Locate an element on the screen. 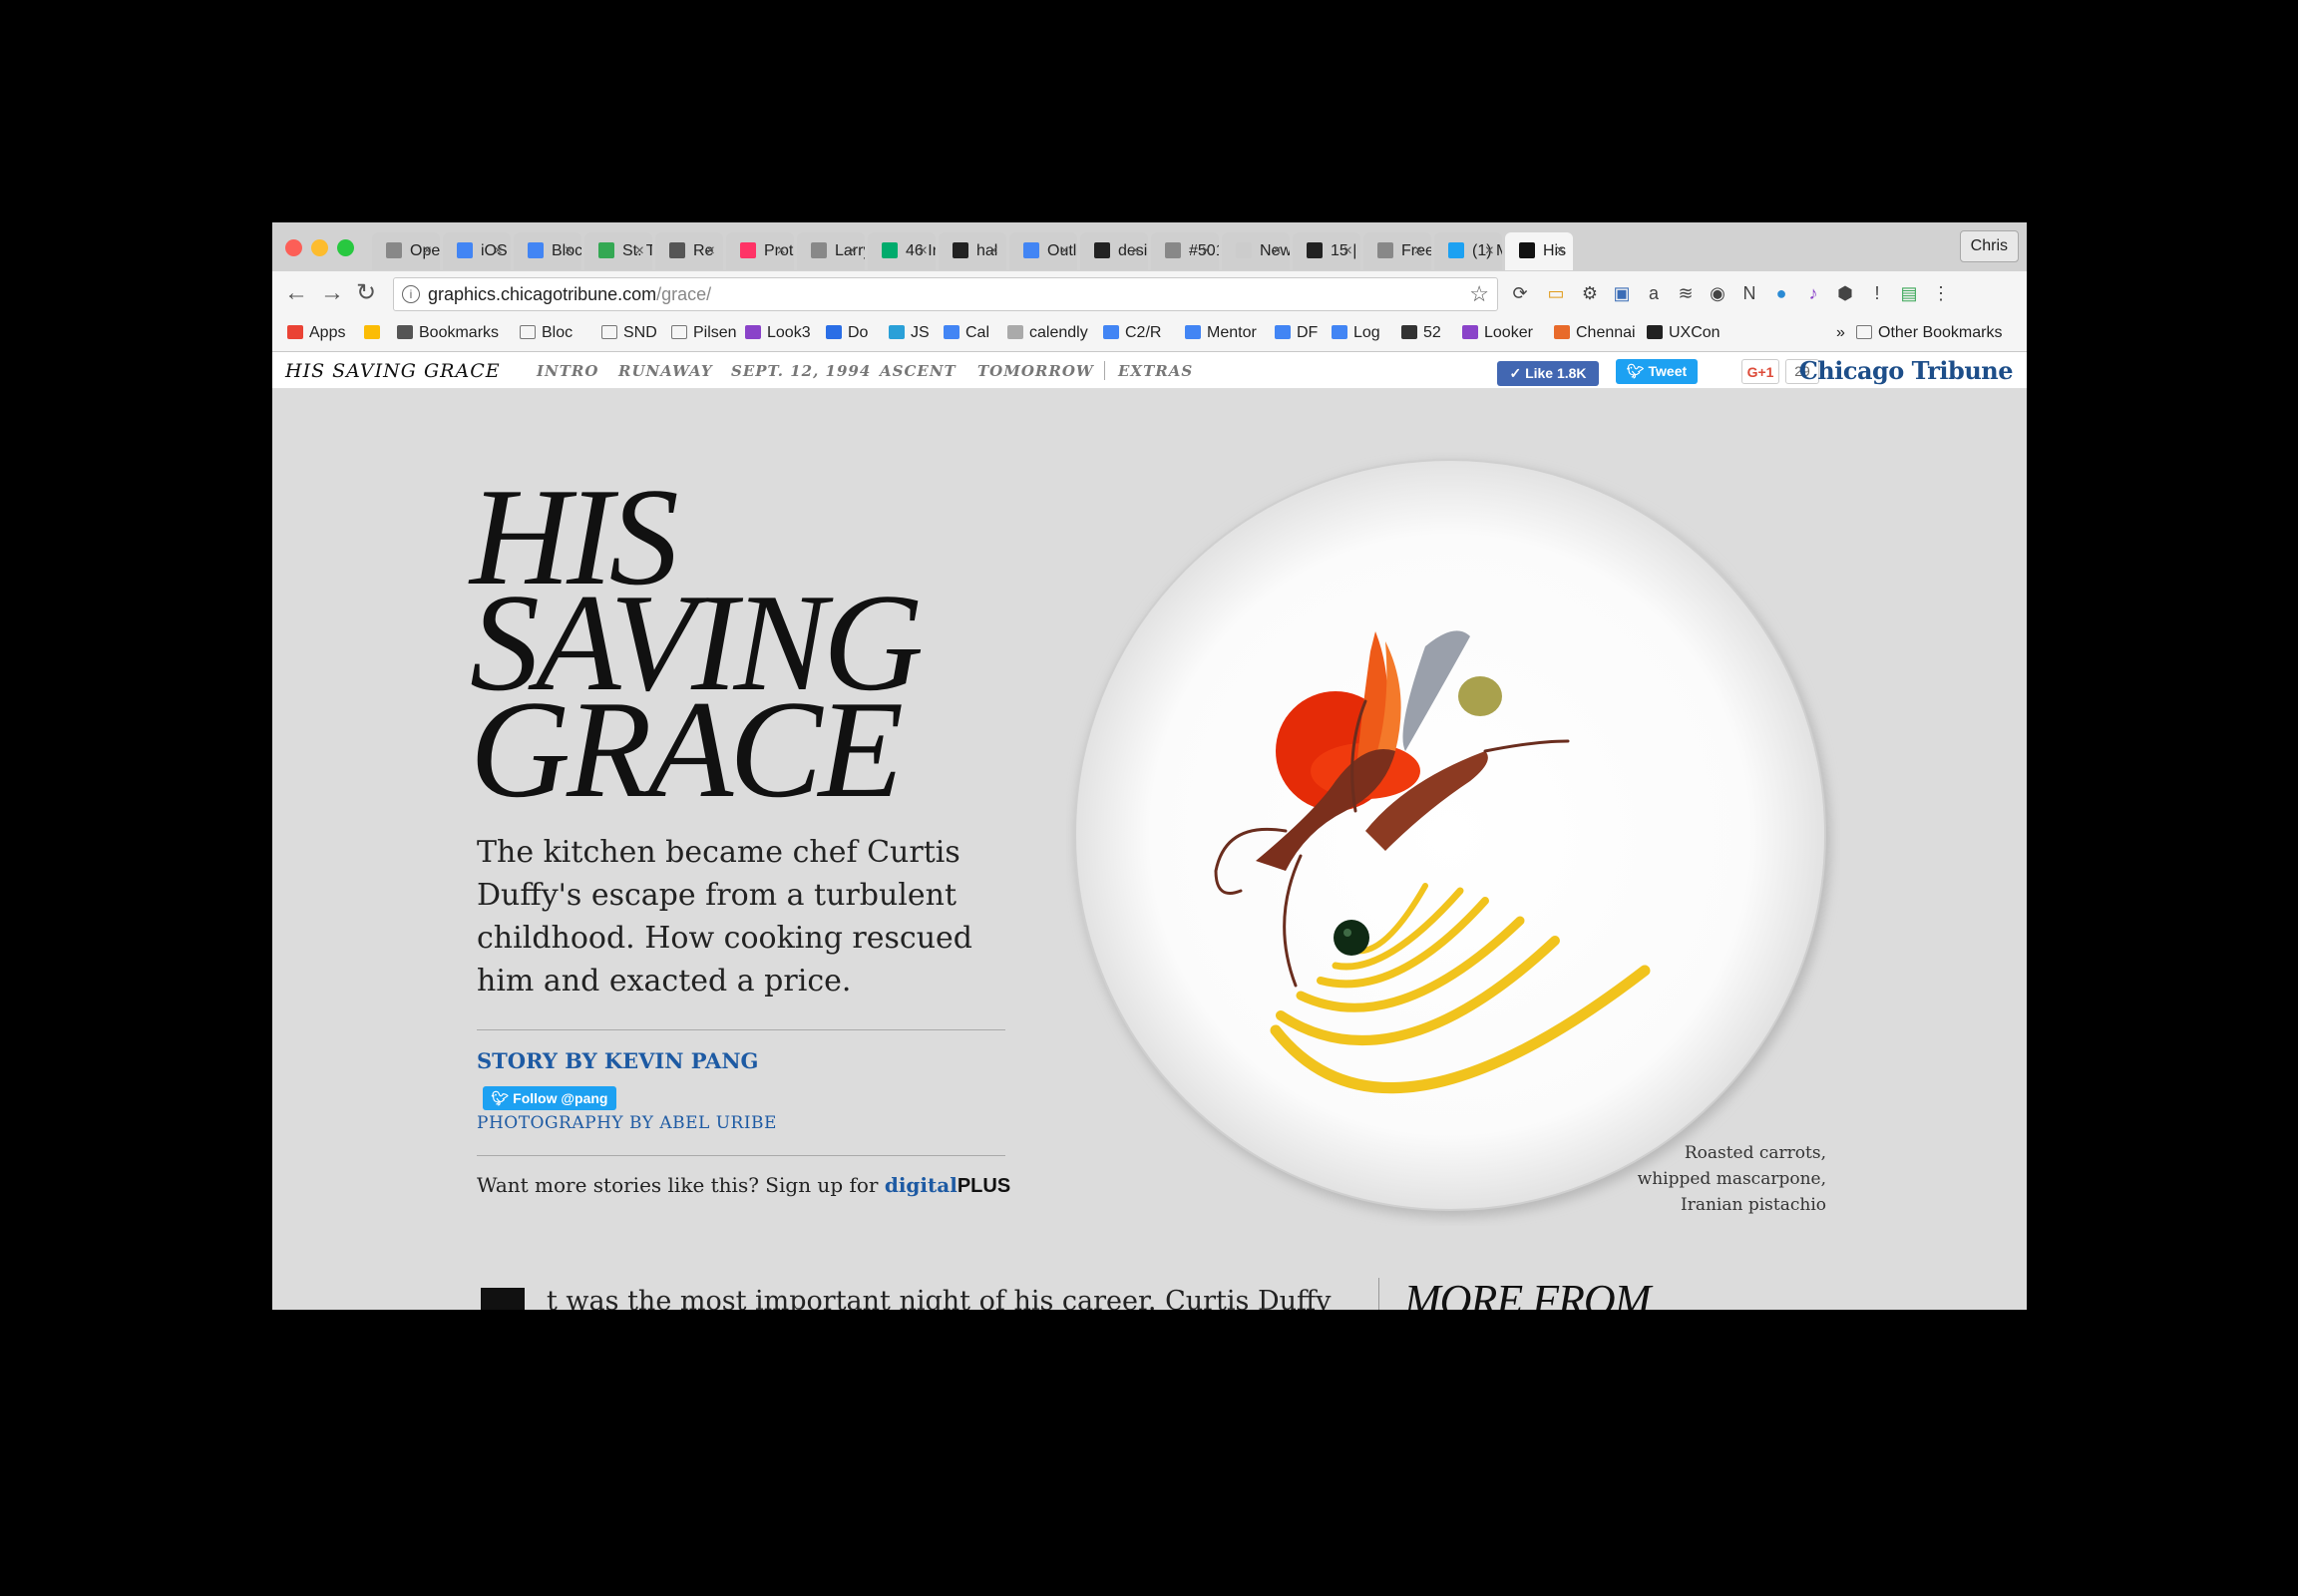 Image resolution: width=2298 pixels, height=1596 pixels. menu-kebab-icon: ⋮ is located at coordinates (1941, 293).